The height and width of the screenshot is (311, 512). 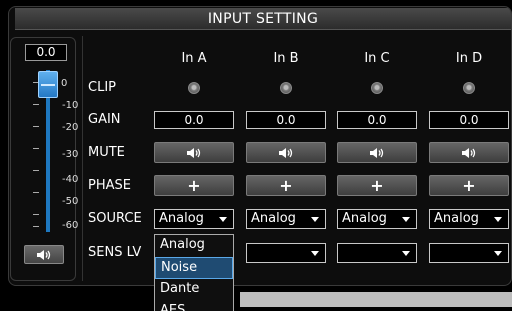 I want to click on section-divider, so click(x=82, y=158).